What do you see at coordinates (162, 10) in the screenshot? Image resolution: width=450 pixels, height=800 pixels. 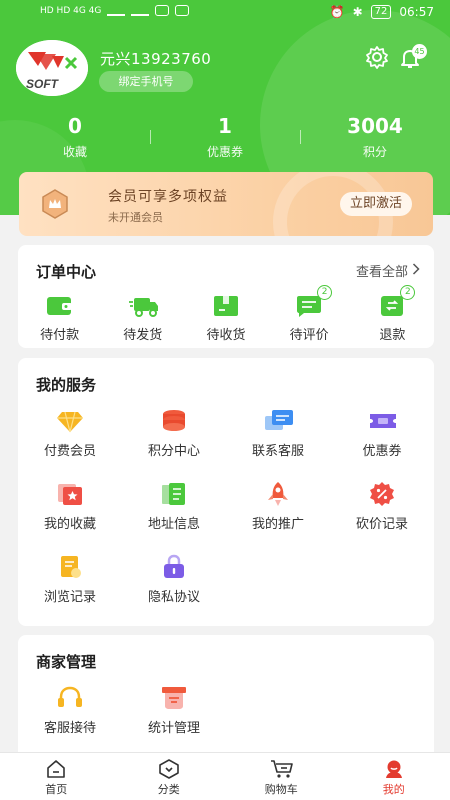 I see `wifi-icon` at bounding box center [162, 10].